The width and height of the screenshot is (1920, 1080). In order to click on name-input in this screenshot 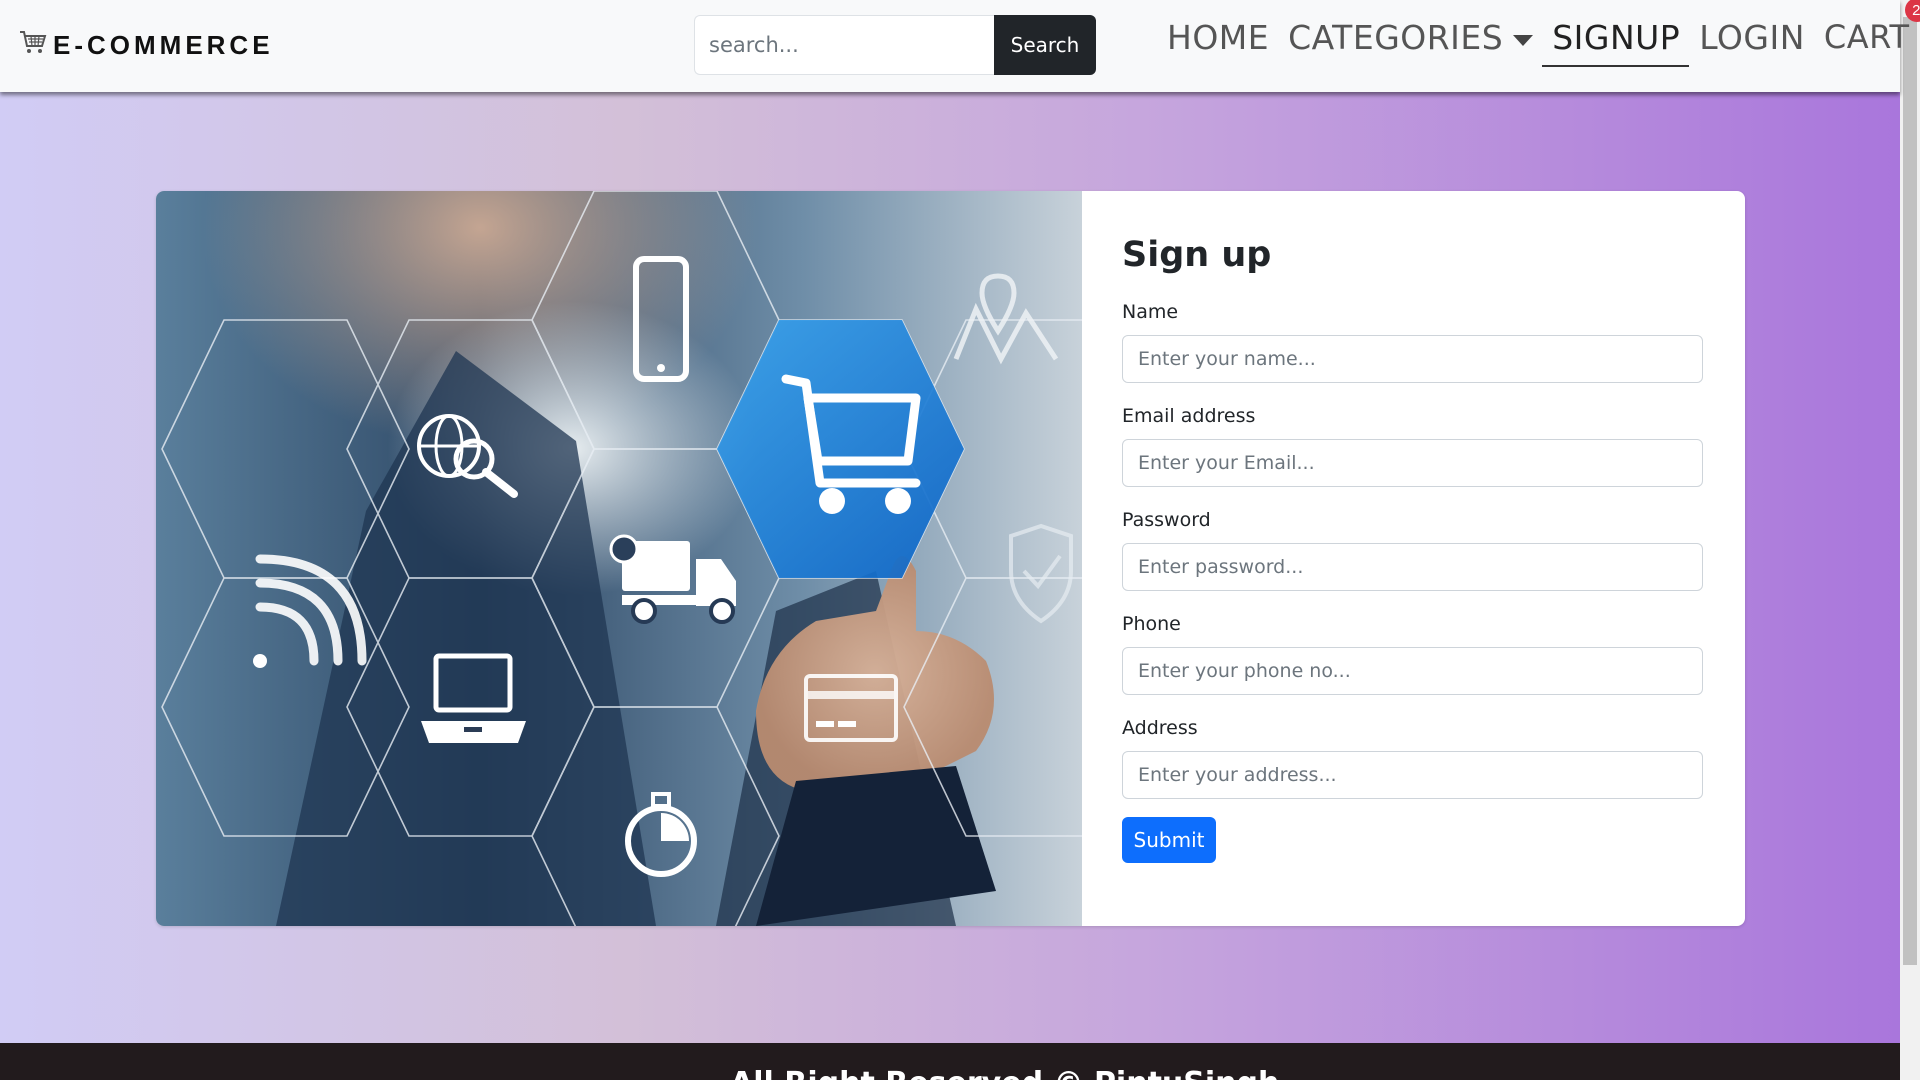, I will do `click(1412, 359)`.